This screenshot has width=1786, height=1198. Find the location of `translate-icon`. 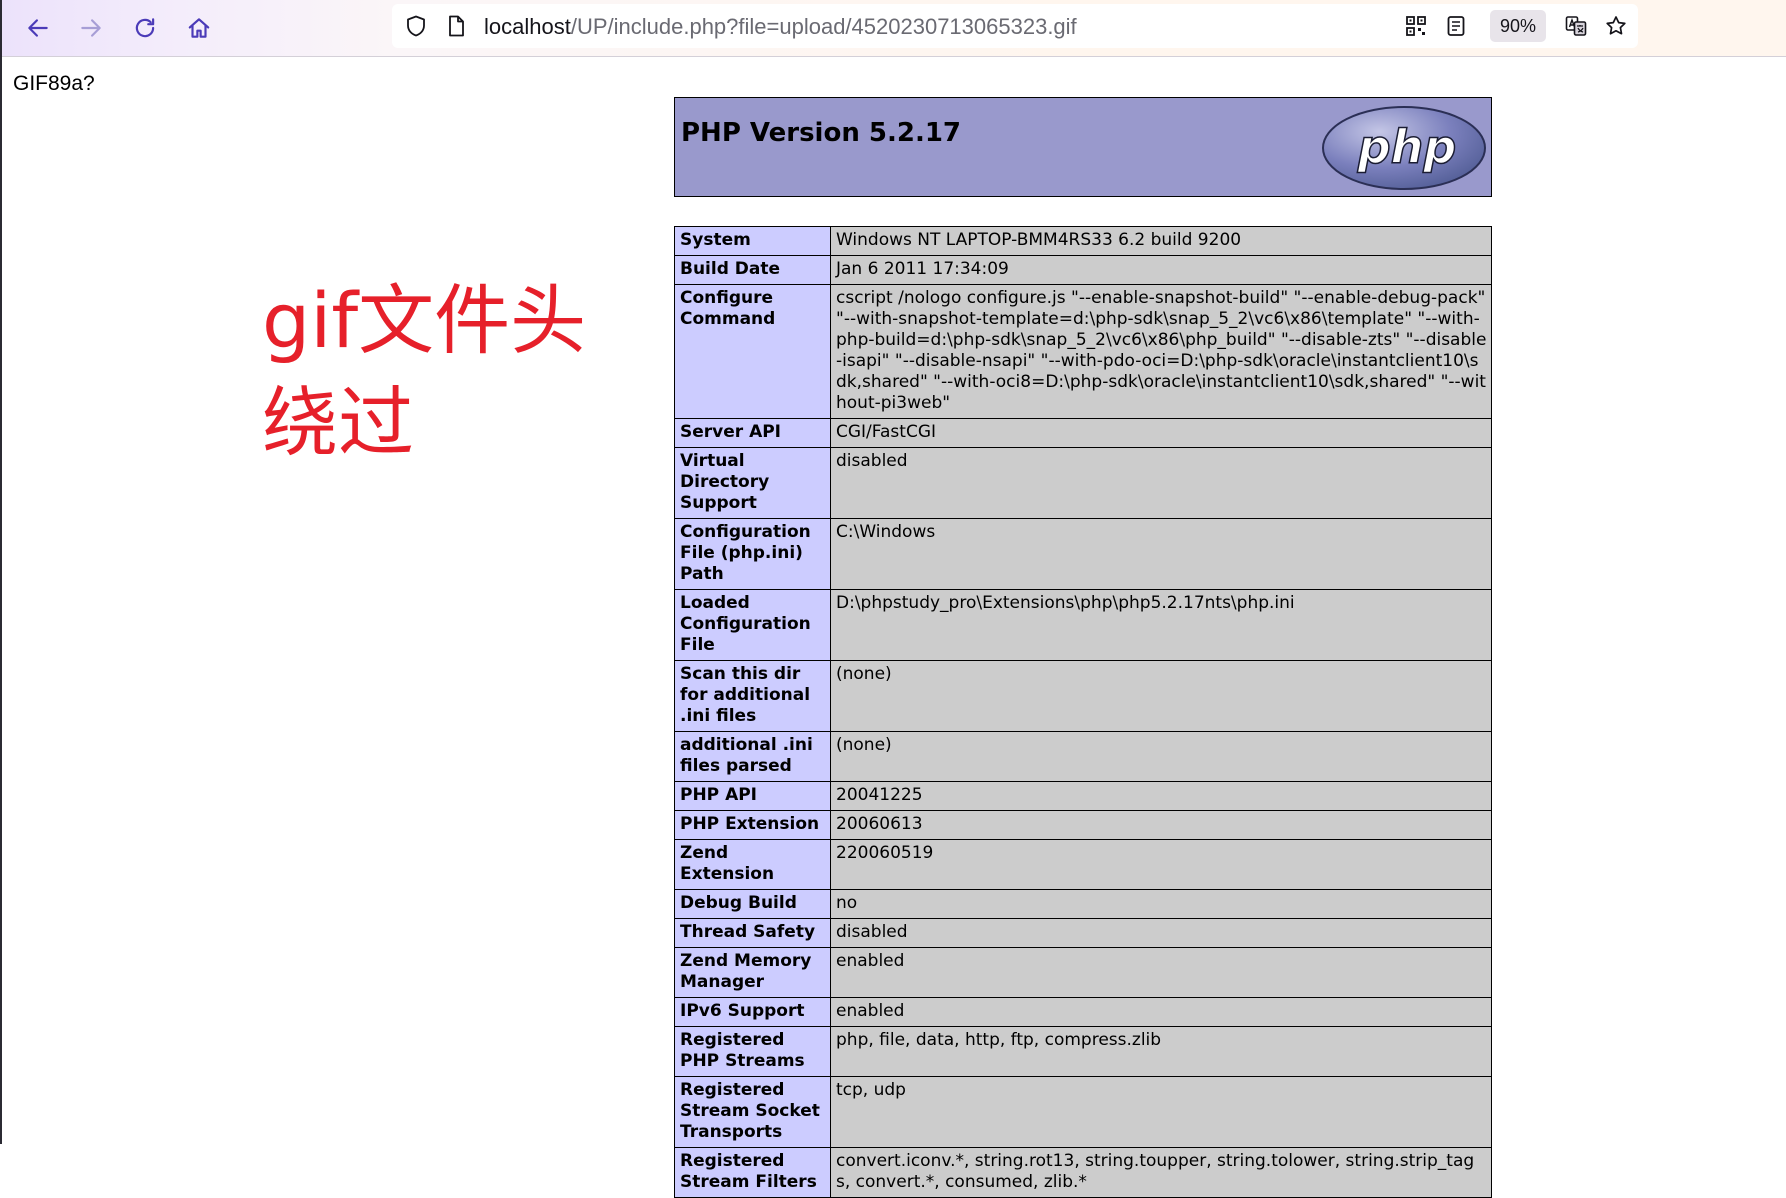

translate-icon is located at coordinates (1576, 26).